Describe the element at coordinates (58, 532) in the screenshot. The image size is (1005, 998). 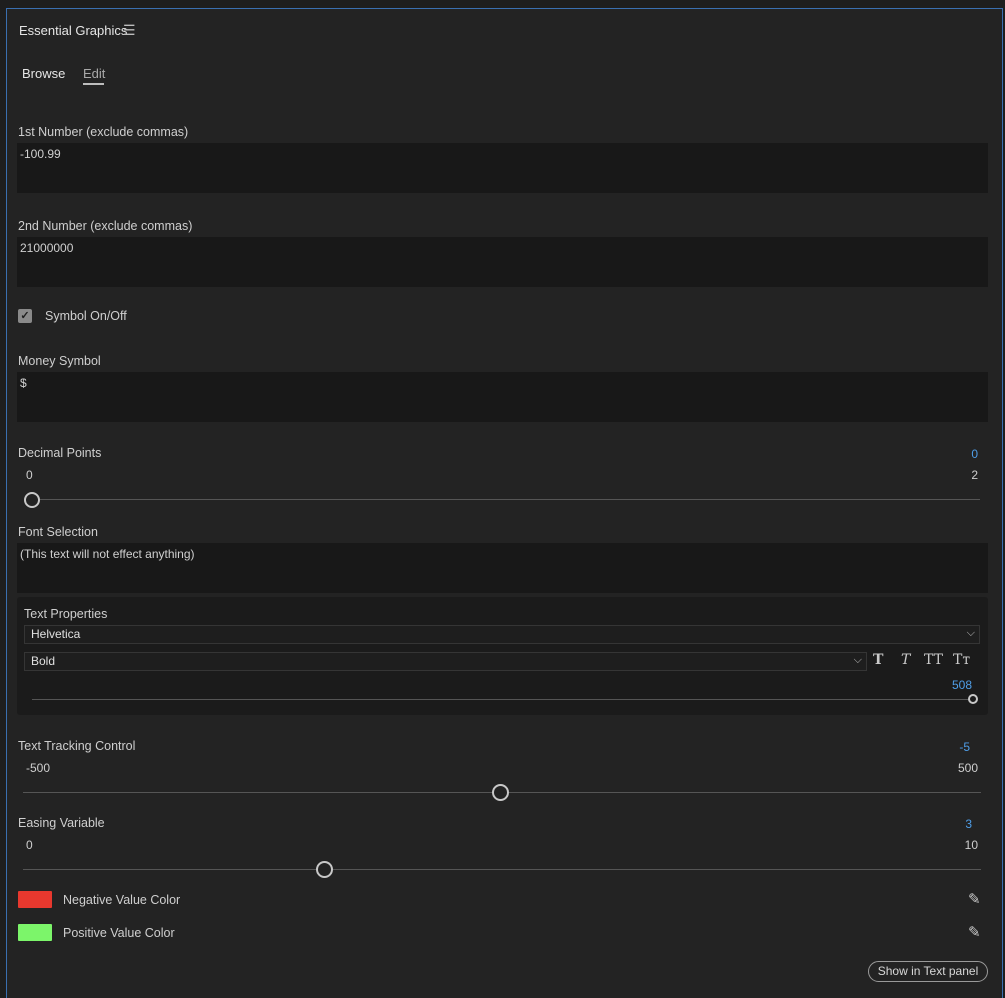
I see `font-selection-label: Font Selection` at that location.